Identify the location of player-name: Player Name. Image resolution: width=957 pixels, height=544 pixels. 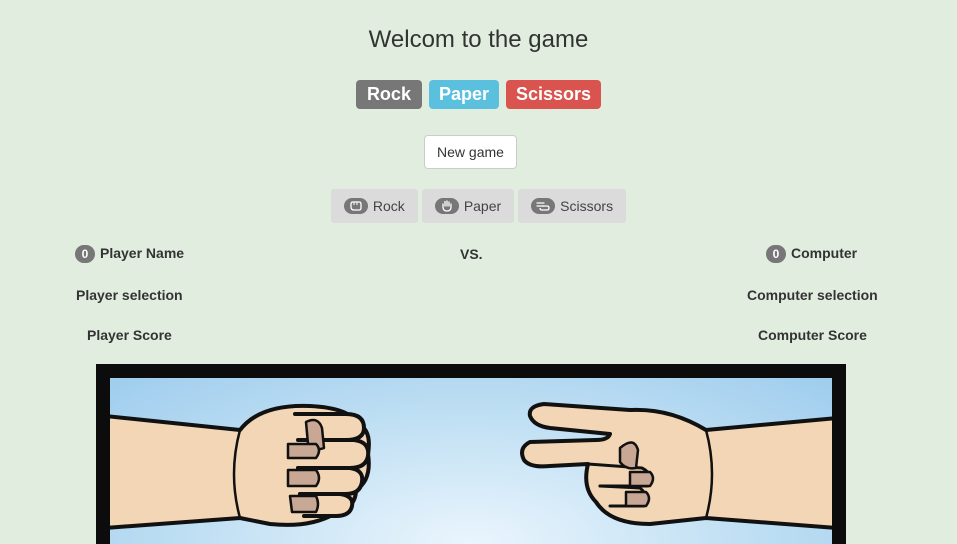
(142, 253).